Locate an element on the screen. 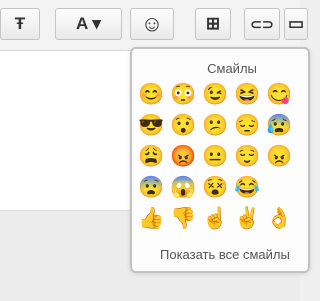 This screenshot has height=301, width=320. emoji-item: 😌 is located at coordinates (247, 157).